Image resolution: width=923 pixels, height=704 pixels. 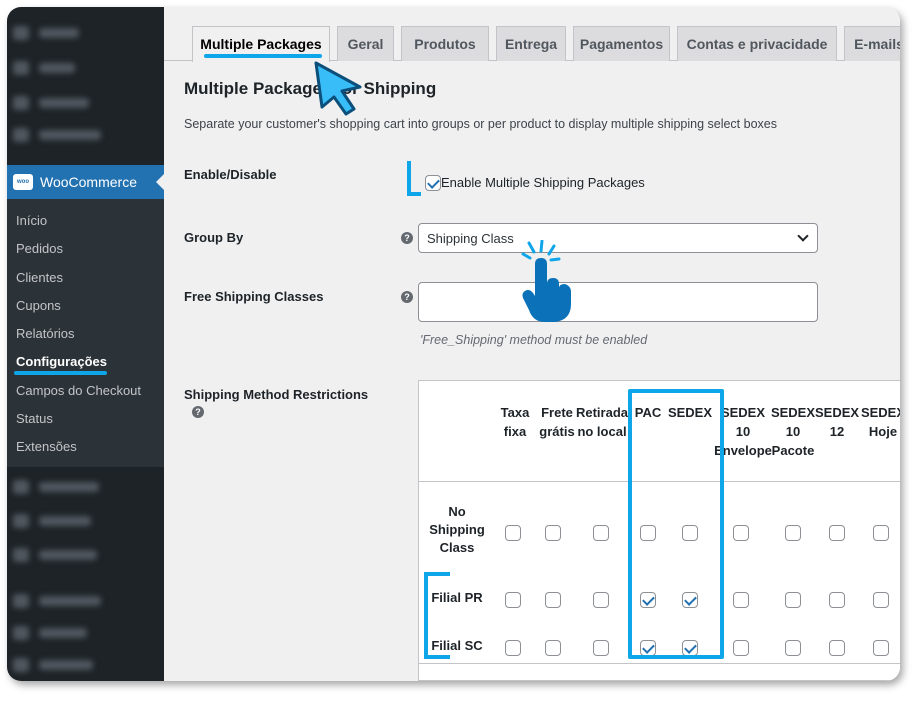 I want to click on submenu-item-relatorios: Relatórios, so click(x=45, y=333).